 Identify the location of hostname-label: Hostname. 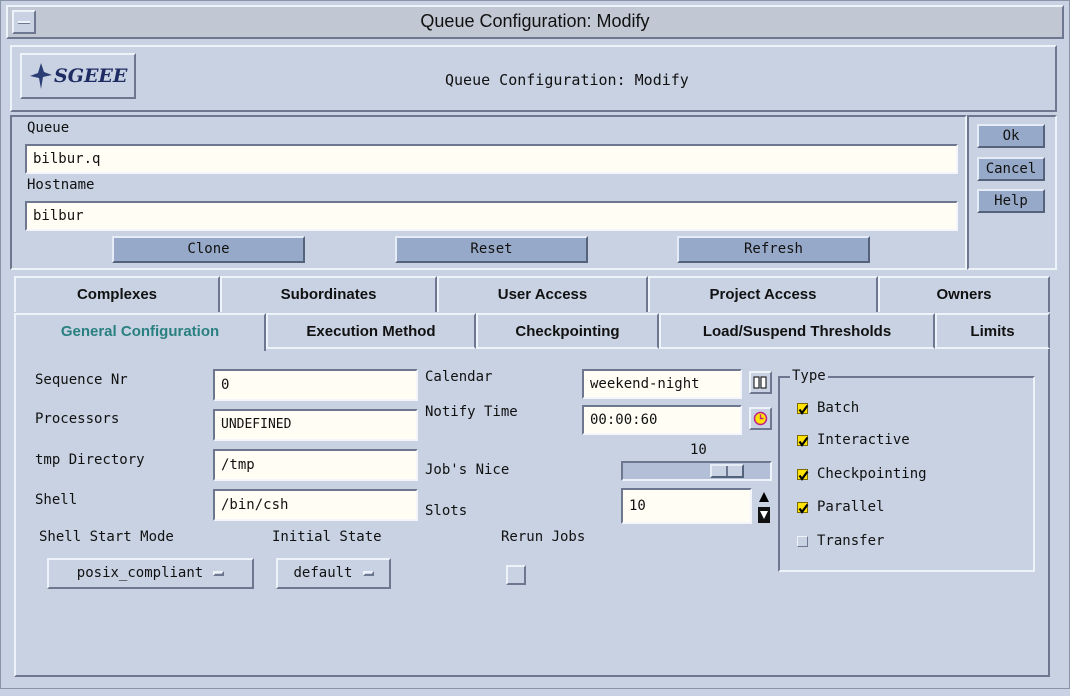
(61, 185).